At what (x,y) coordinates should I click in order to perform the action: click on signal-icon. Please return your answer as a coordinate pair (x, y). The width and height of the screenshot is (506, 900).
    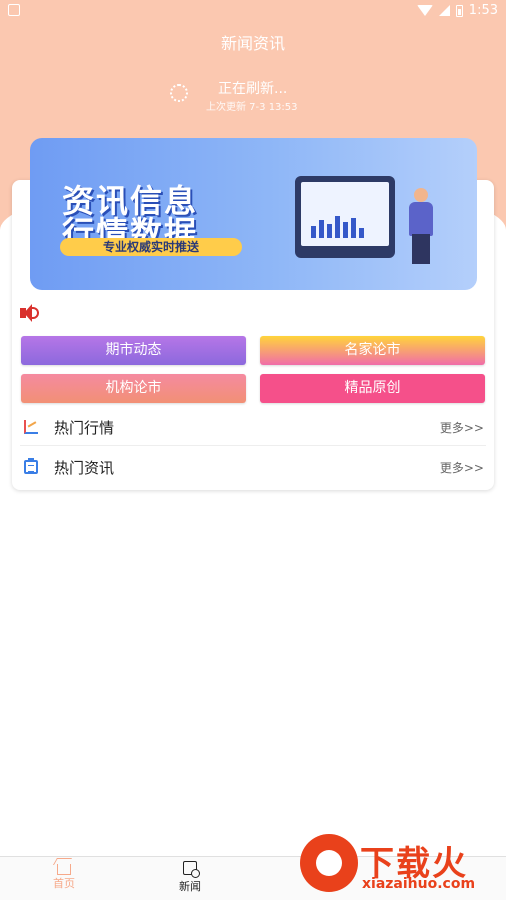
    Looking at the image, I should click on (444, 10).